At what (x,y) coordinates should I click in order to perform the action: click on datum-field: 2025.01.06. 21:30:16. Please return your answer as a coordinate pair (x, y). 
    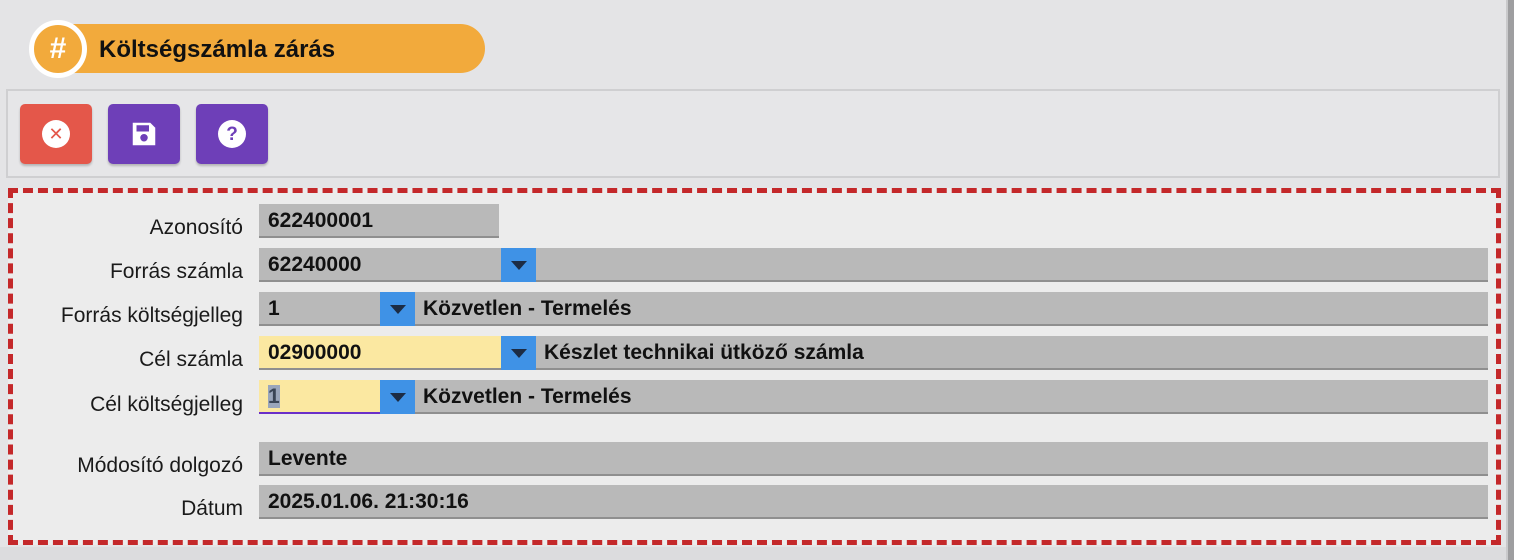
    Looking at the image, I should click on (873, 502).